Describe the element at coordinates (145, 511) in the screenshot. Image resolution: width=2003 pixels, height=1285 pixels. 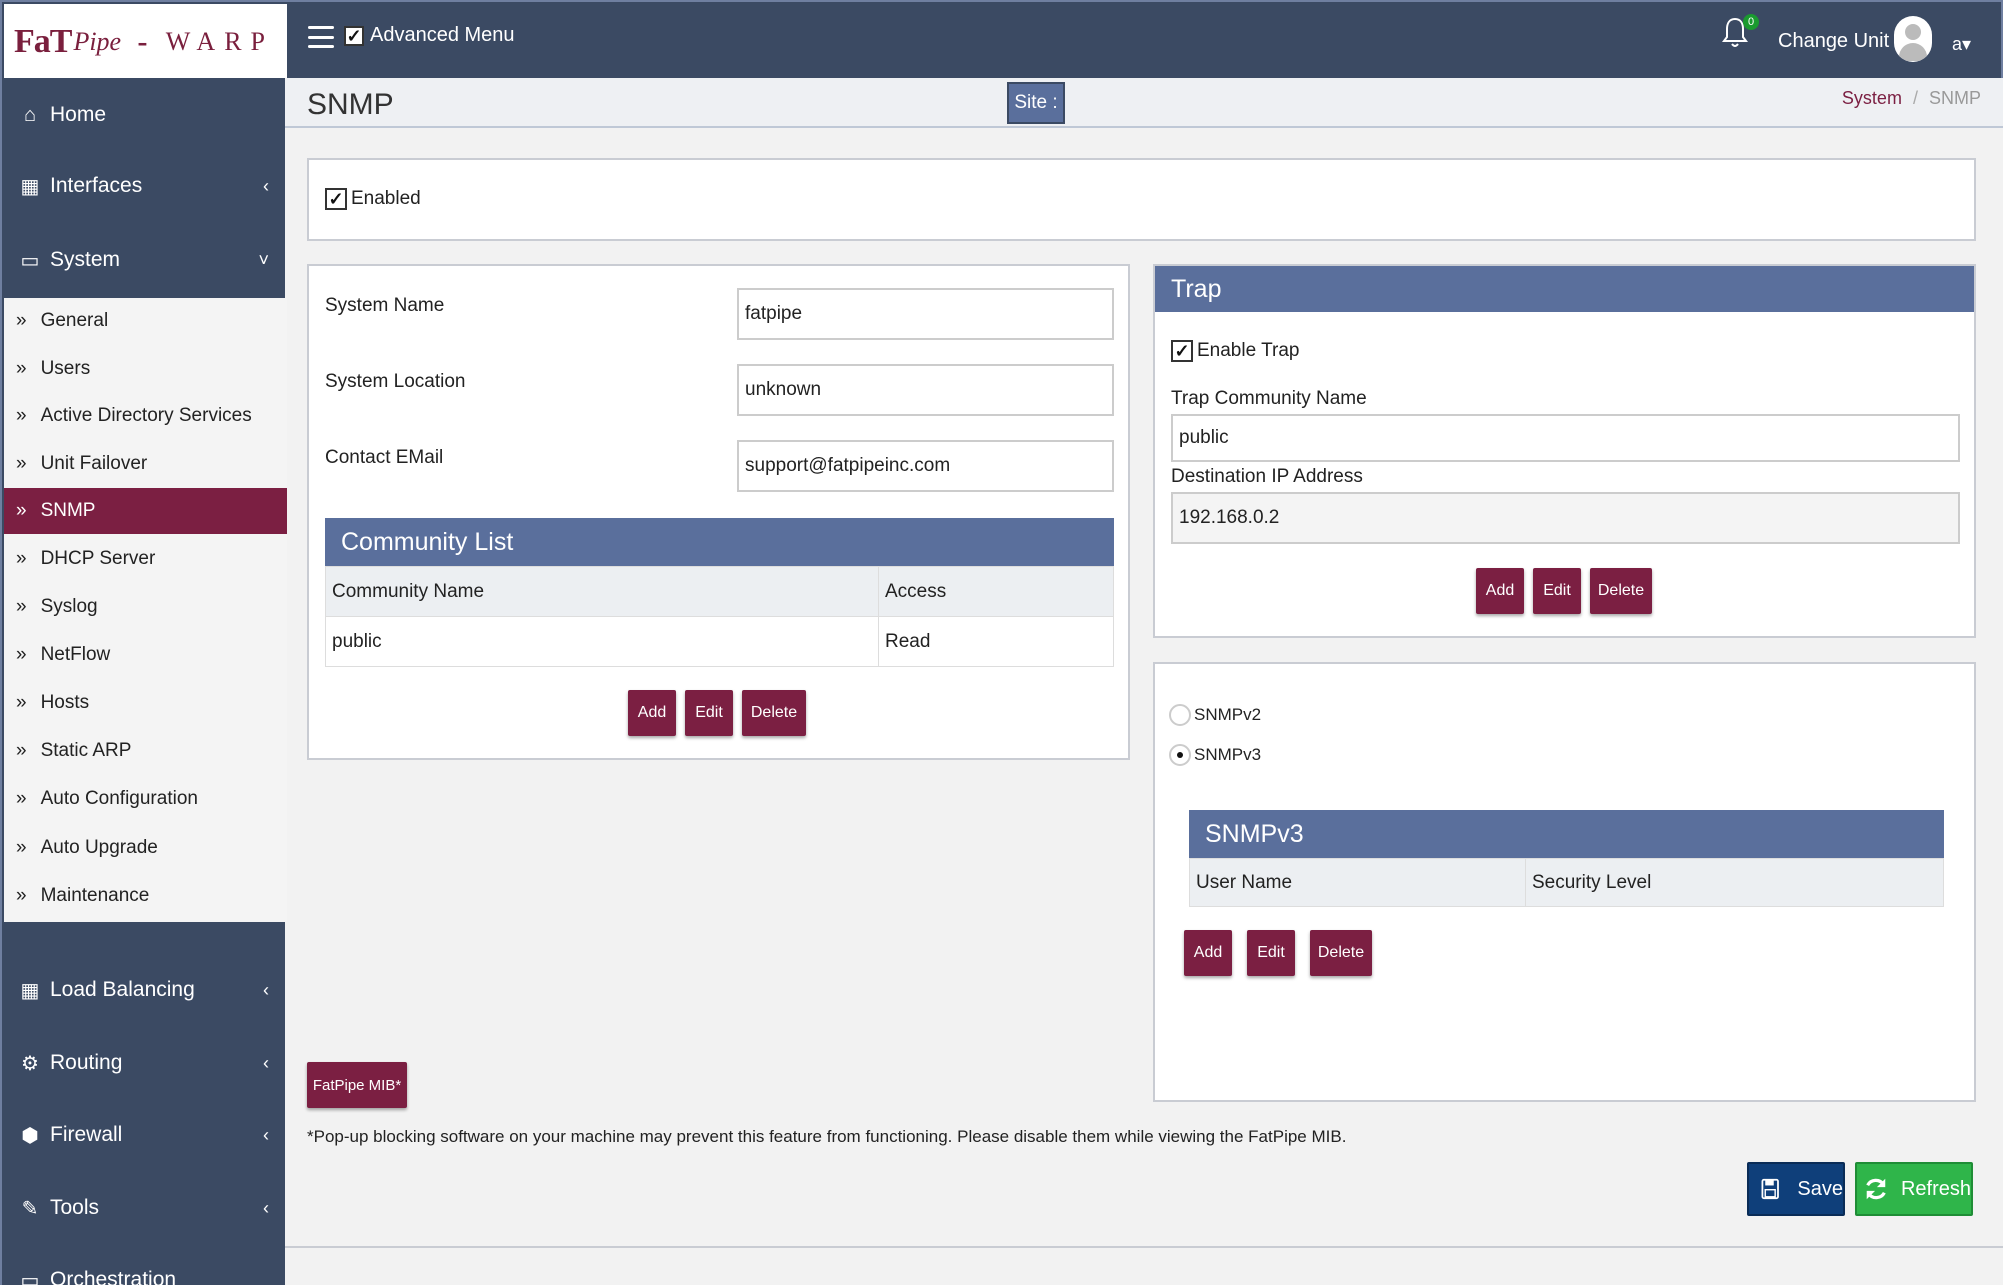
I see `sidebar-item-snmp: » SNMP` at that location.